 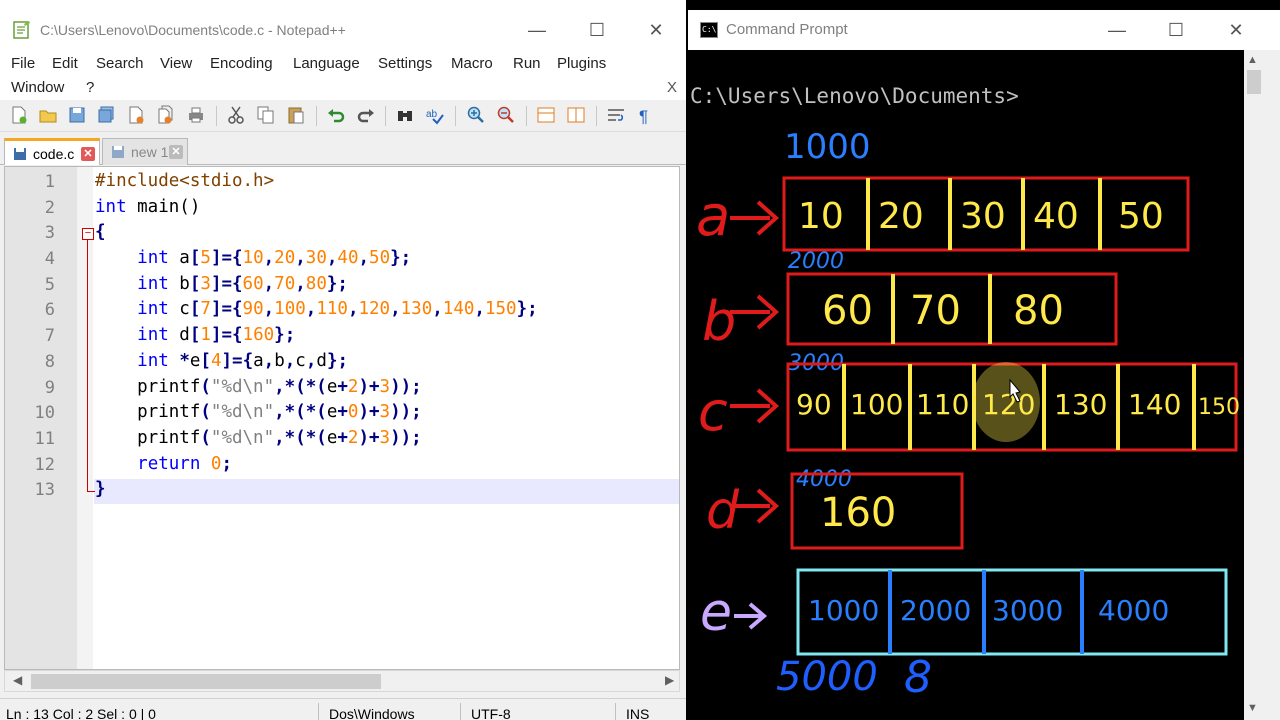 I want to click on zoom-in-icon, so click(x=476, y=115).